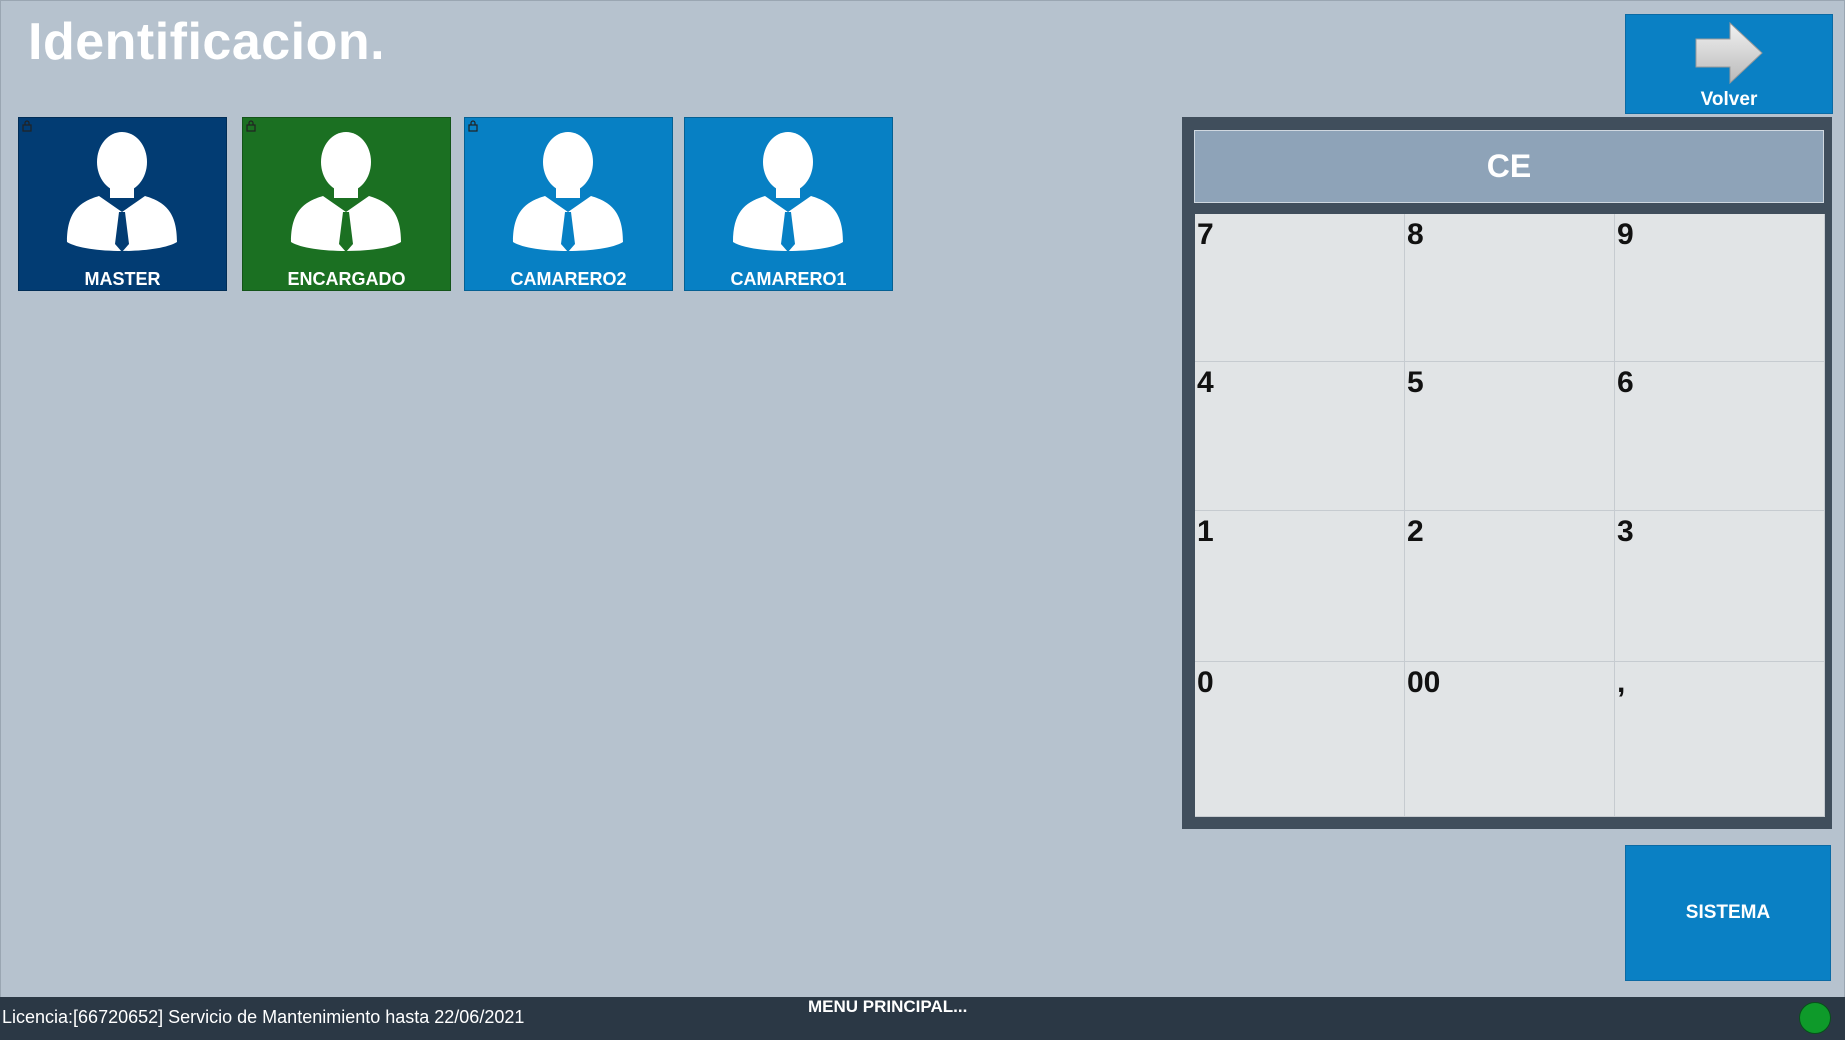 Image resolution: width=1845 pixels, height=1040 pixels. I want to click on user-tile-master: MASTER, so click(122, 204).